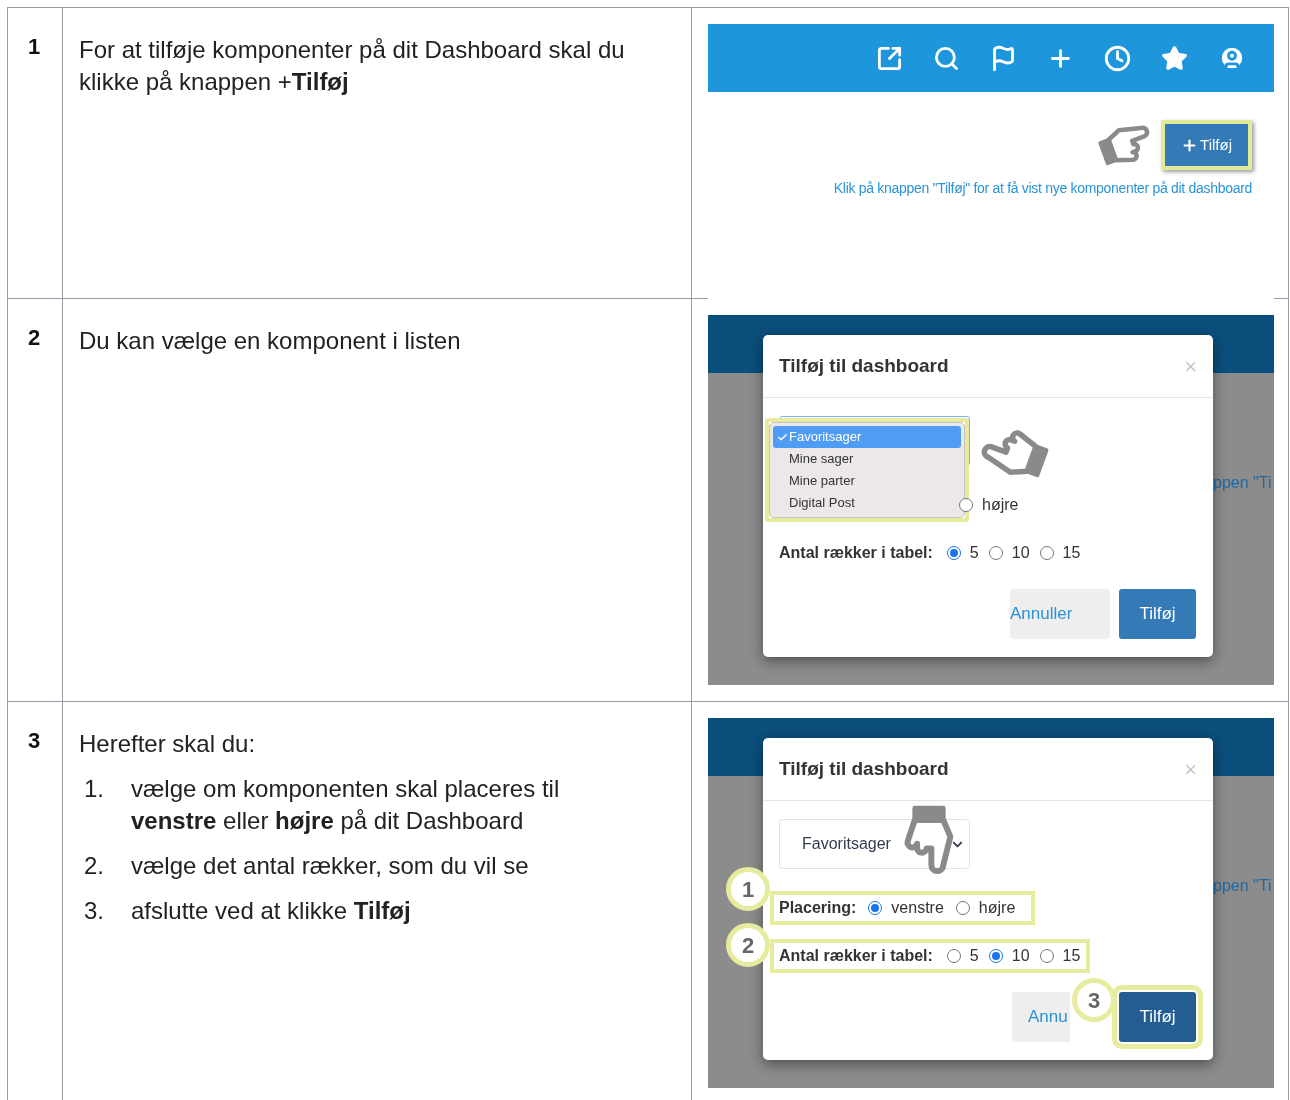  I want to click on plus-icon, so click(1190, 145).